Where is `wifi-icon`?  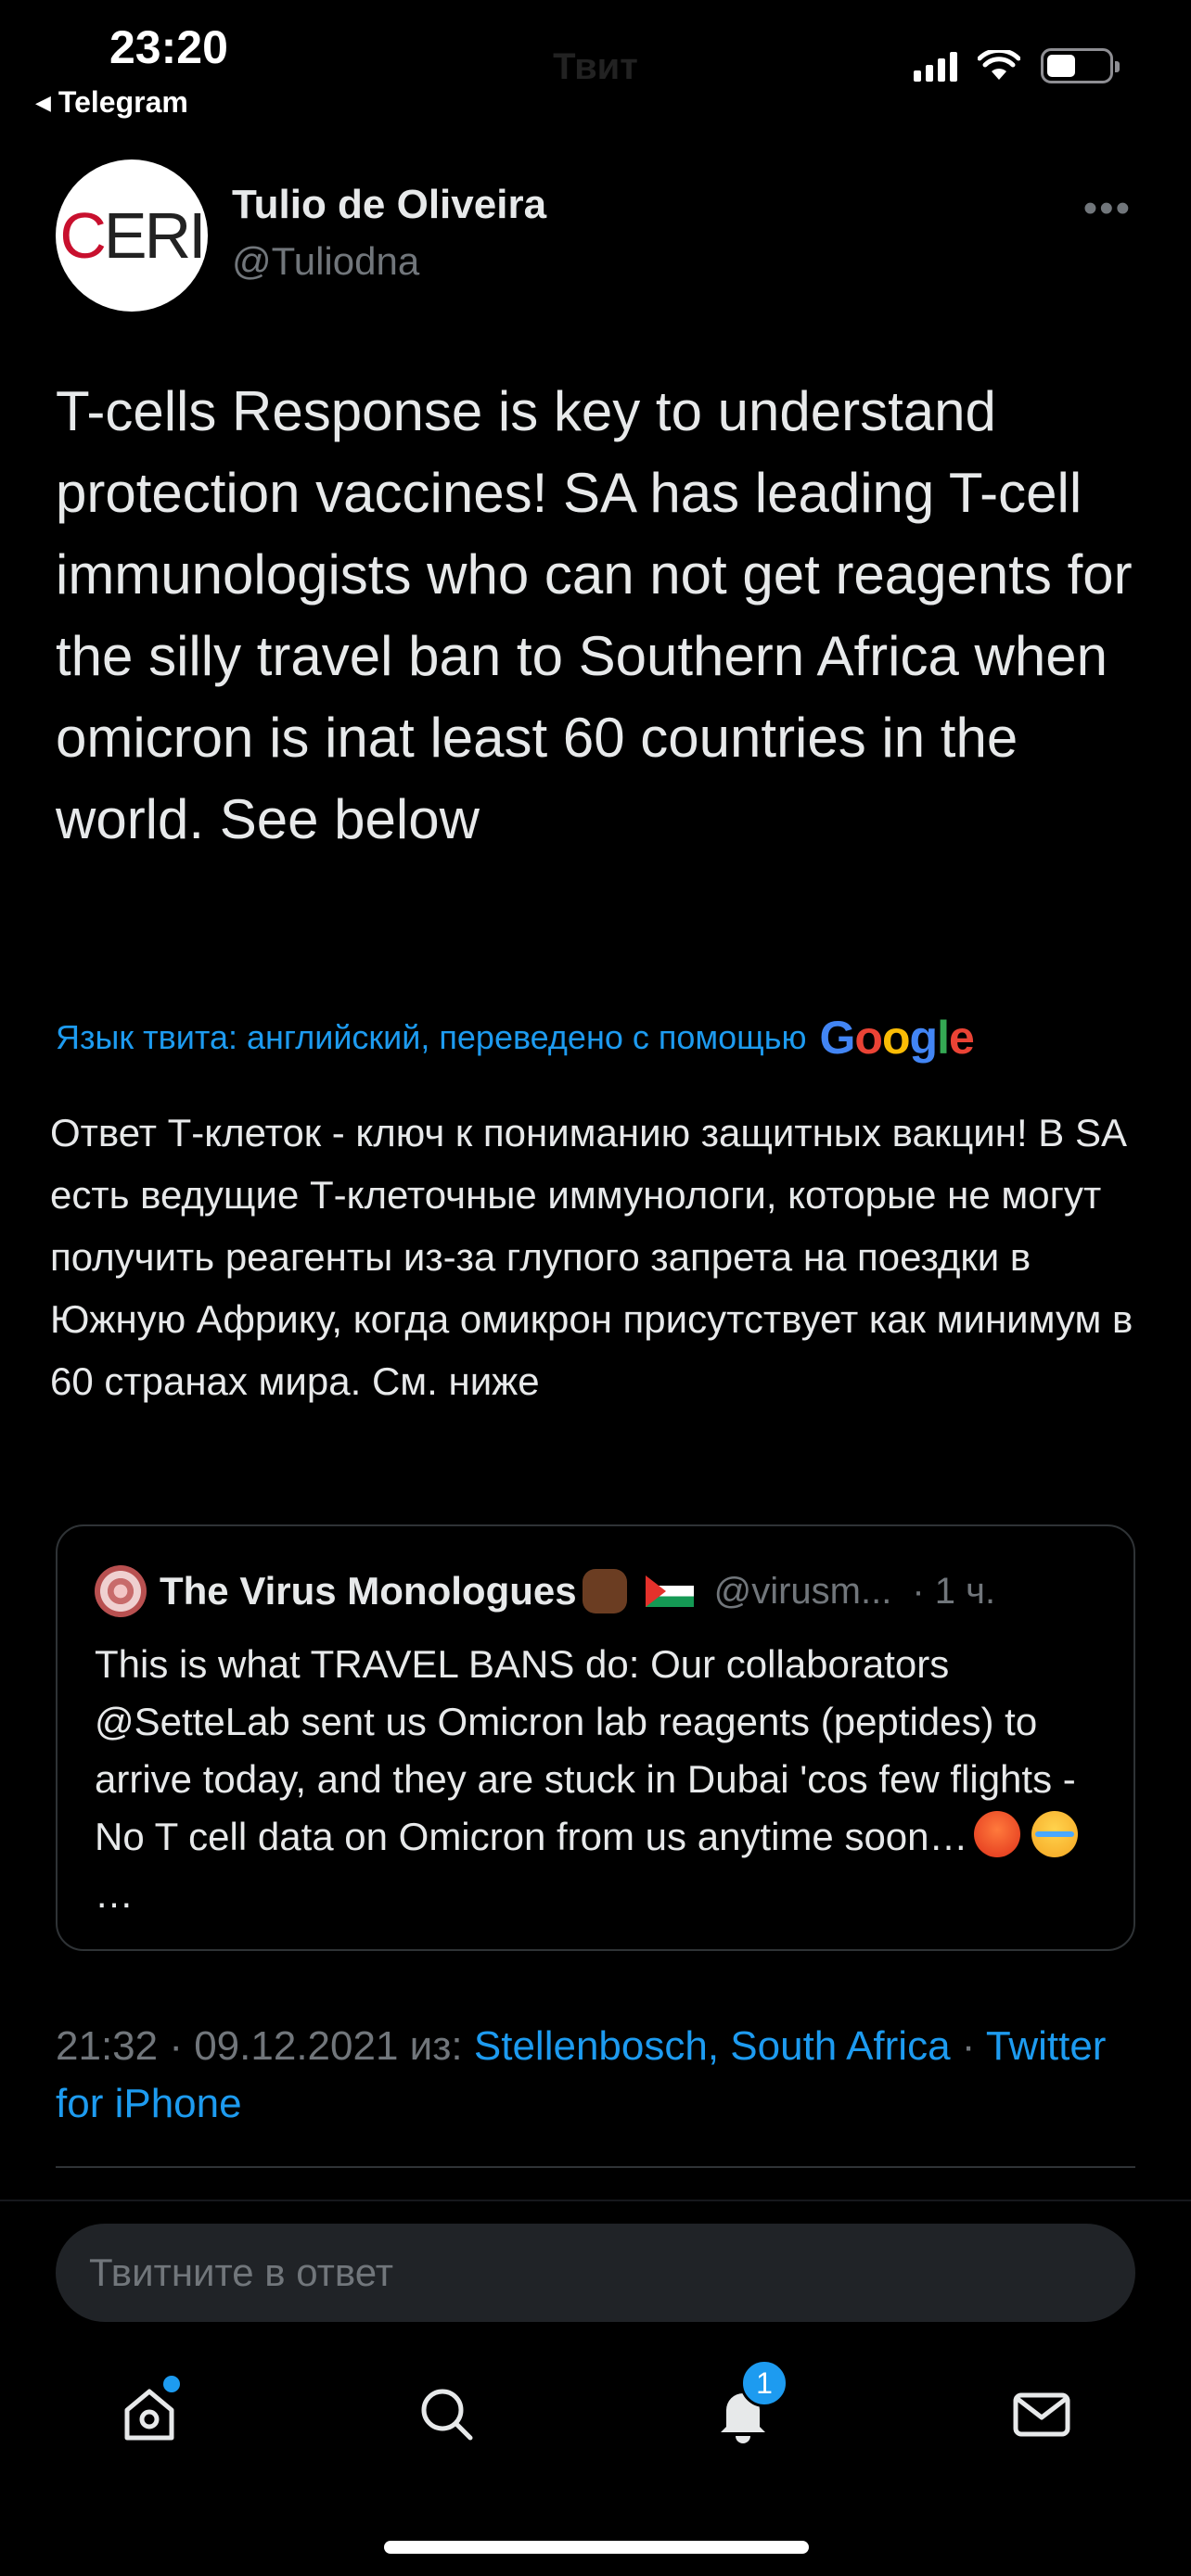 wifi-icon is located at coordinates (999, 65).